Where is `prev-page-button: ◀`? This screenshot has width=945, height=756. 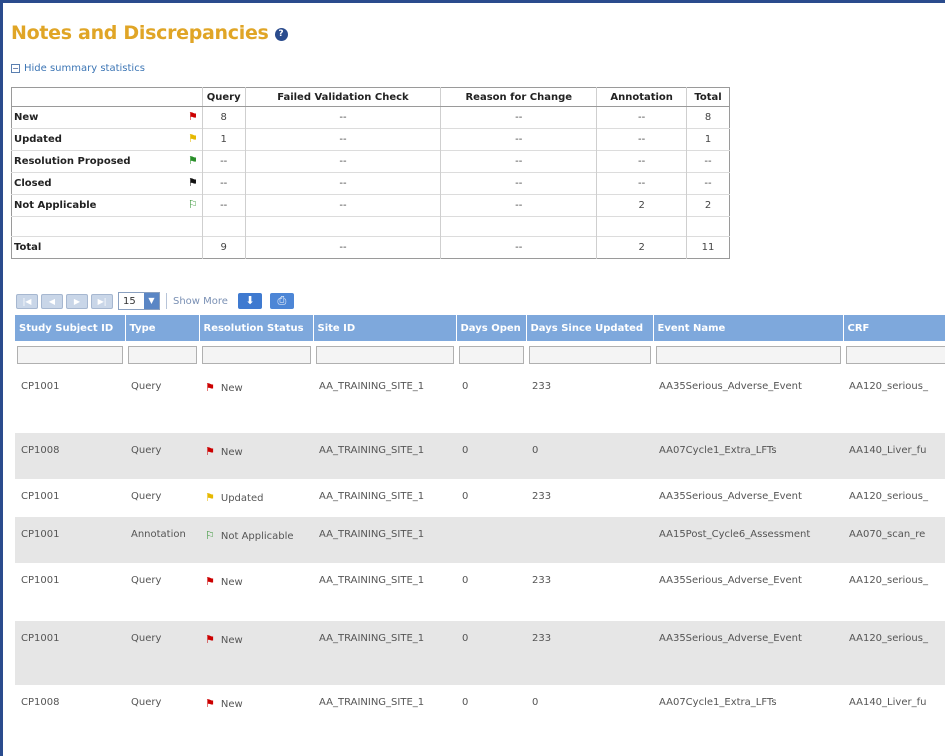
prev-page-button: ◀ is located at coordinates (52, 301).